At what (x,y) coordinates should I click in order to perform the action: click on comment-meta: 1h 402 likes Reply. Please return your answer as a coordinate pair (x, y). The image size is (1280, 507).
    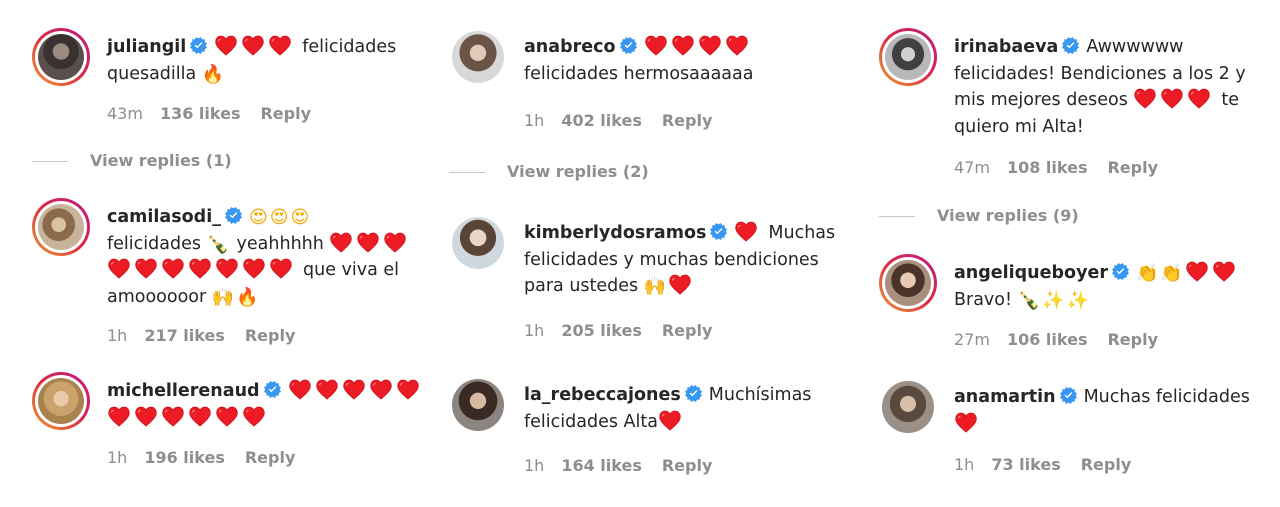
    Looking at the image, I should click on (618, 120).